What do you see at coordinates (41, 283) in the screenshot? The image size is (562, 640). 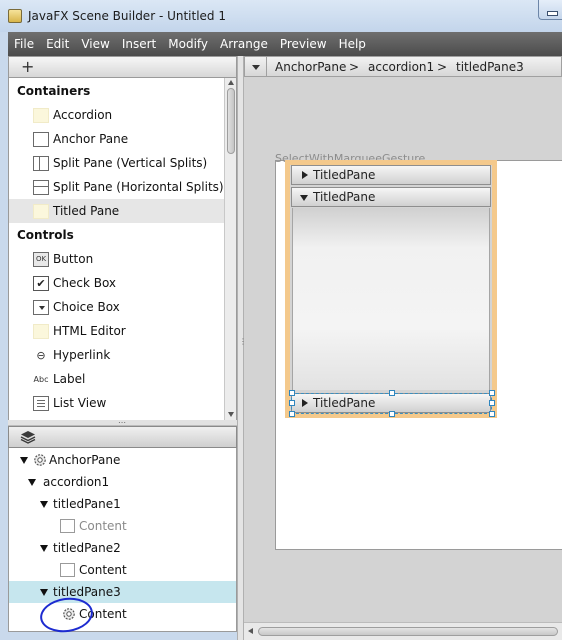 I see `checkbox-icon: ✔` at bounding box center [41, 283].